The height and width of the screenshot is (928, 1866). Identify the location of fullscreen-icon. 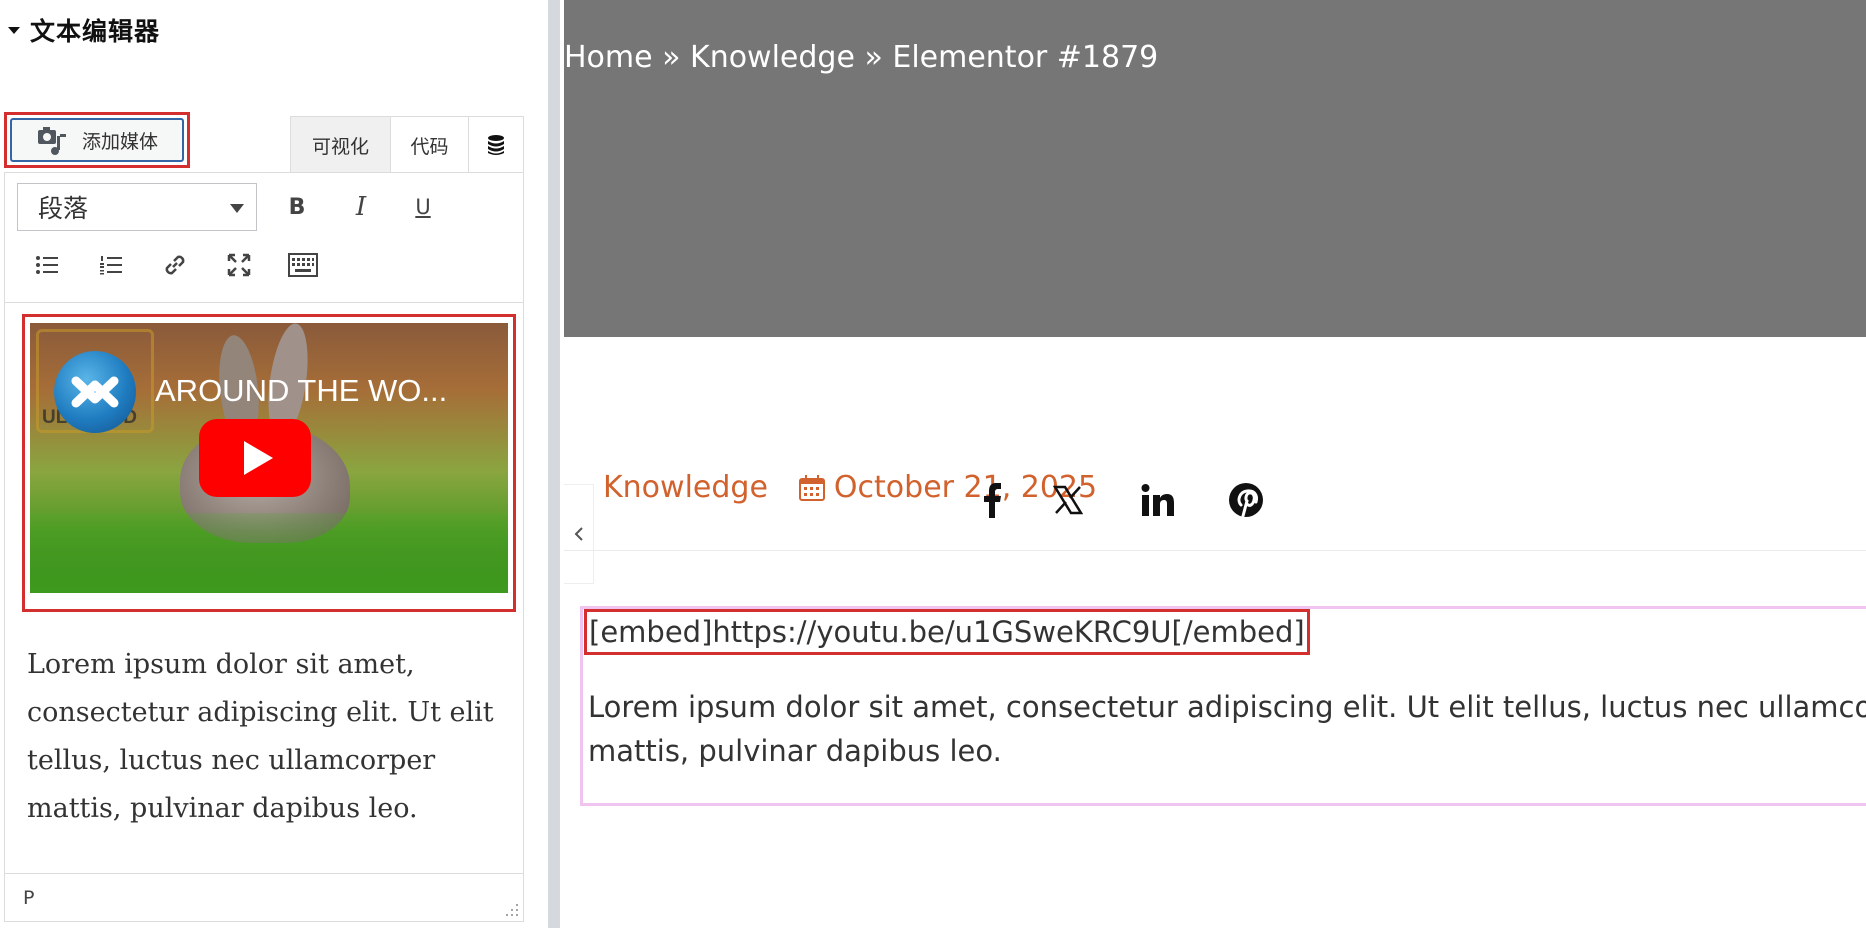
(239, 265).